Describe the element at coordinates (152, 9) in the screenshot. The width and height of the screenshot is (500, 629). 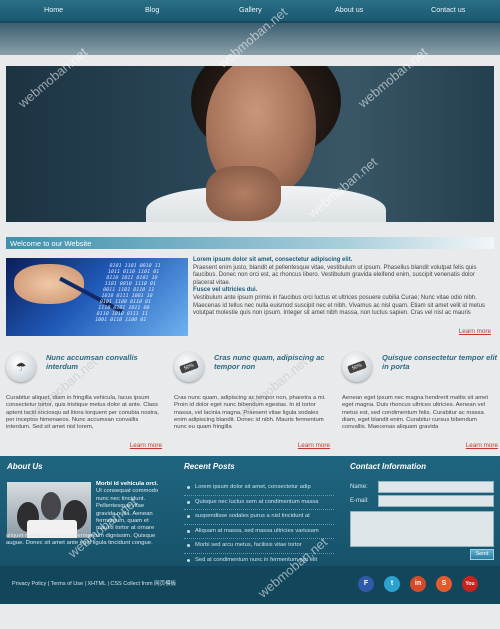
I see `nav-blog: Blog` at that location.